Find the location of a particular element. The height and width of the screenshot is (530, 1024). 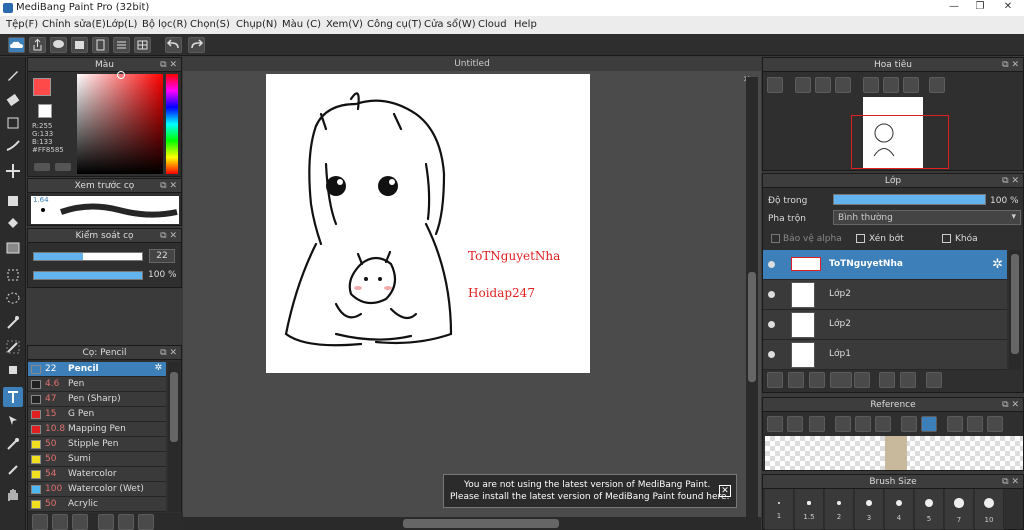

gradient-icon is located at coordinates (13, 248).